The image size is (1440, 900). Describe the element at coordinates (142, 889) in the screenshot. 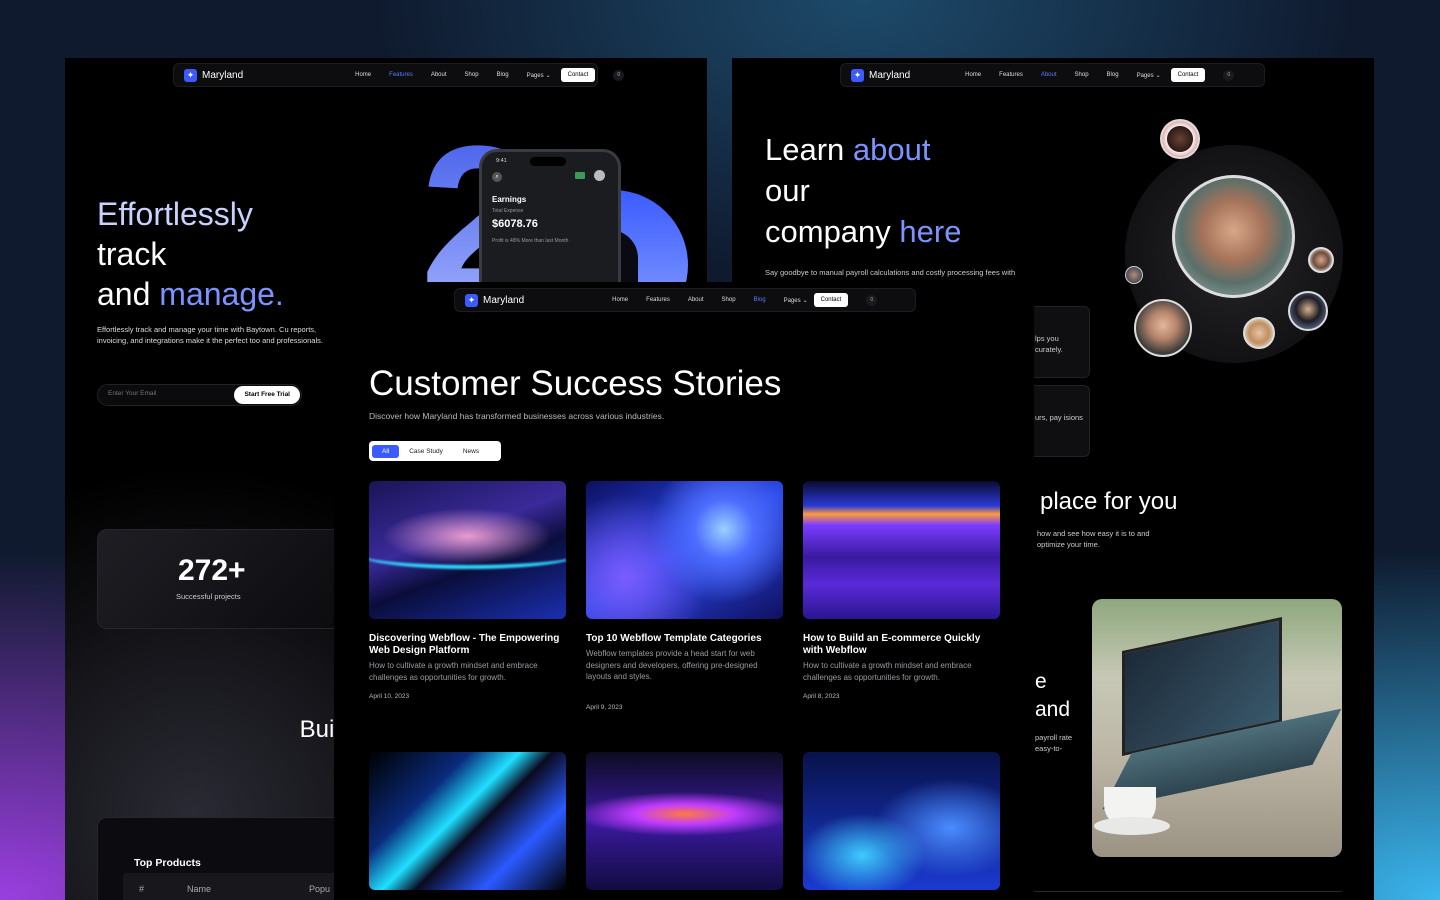

I see `col-number: #` at that location.